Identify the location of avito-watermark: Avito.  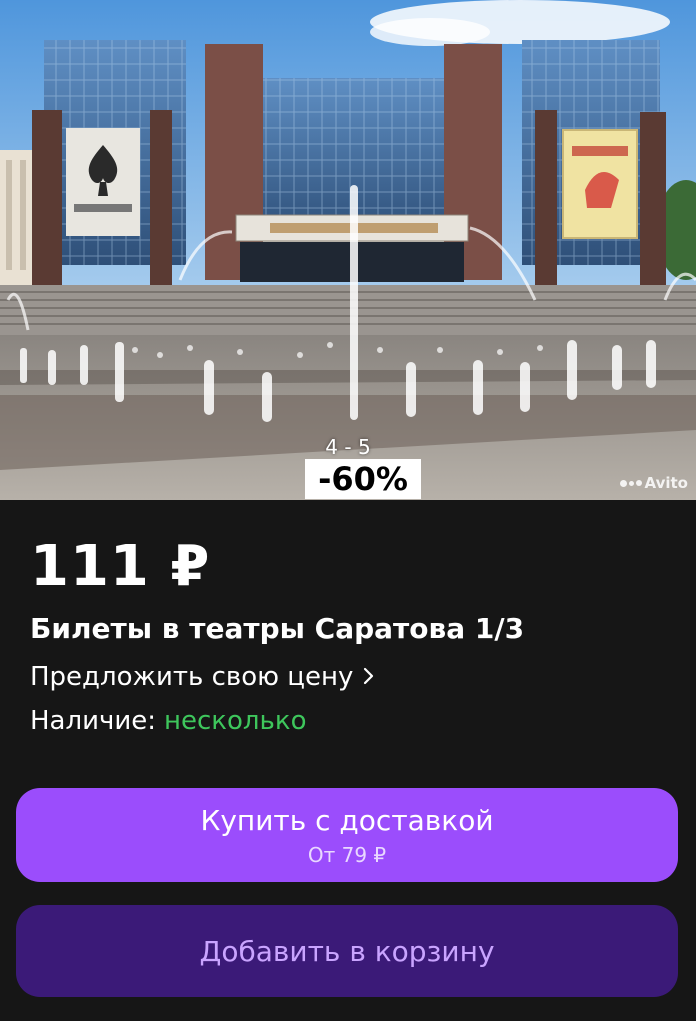
(653, 483).